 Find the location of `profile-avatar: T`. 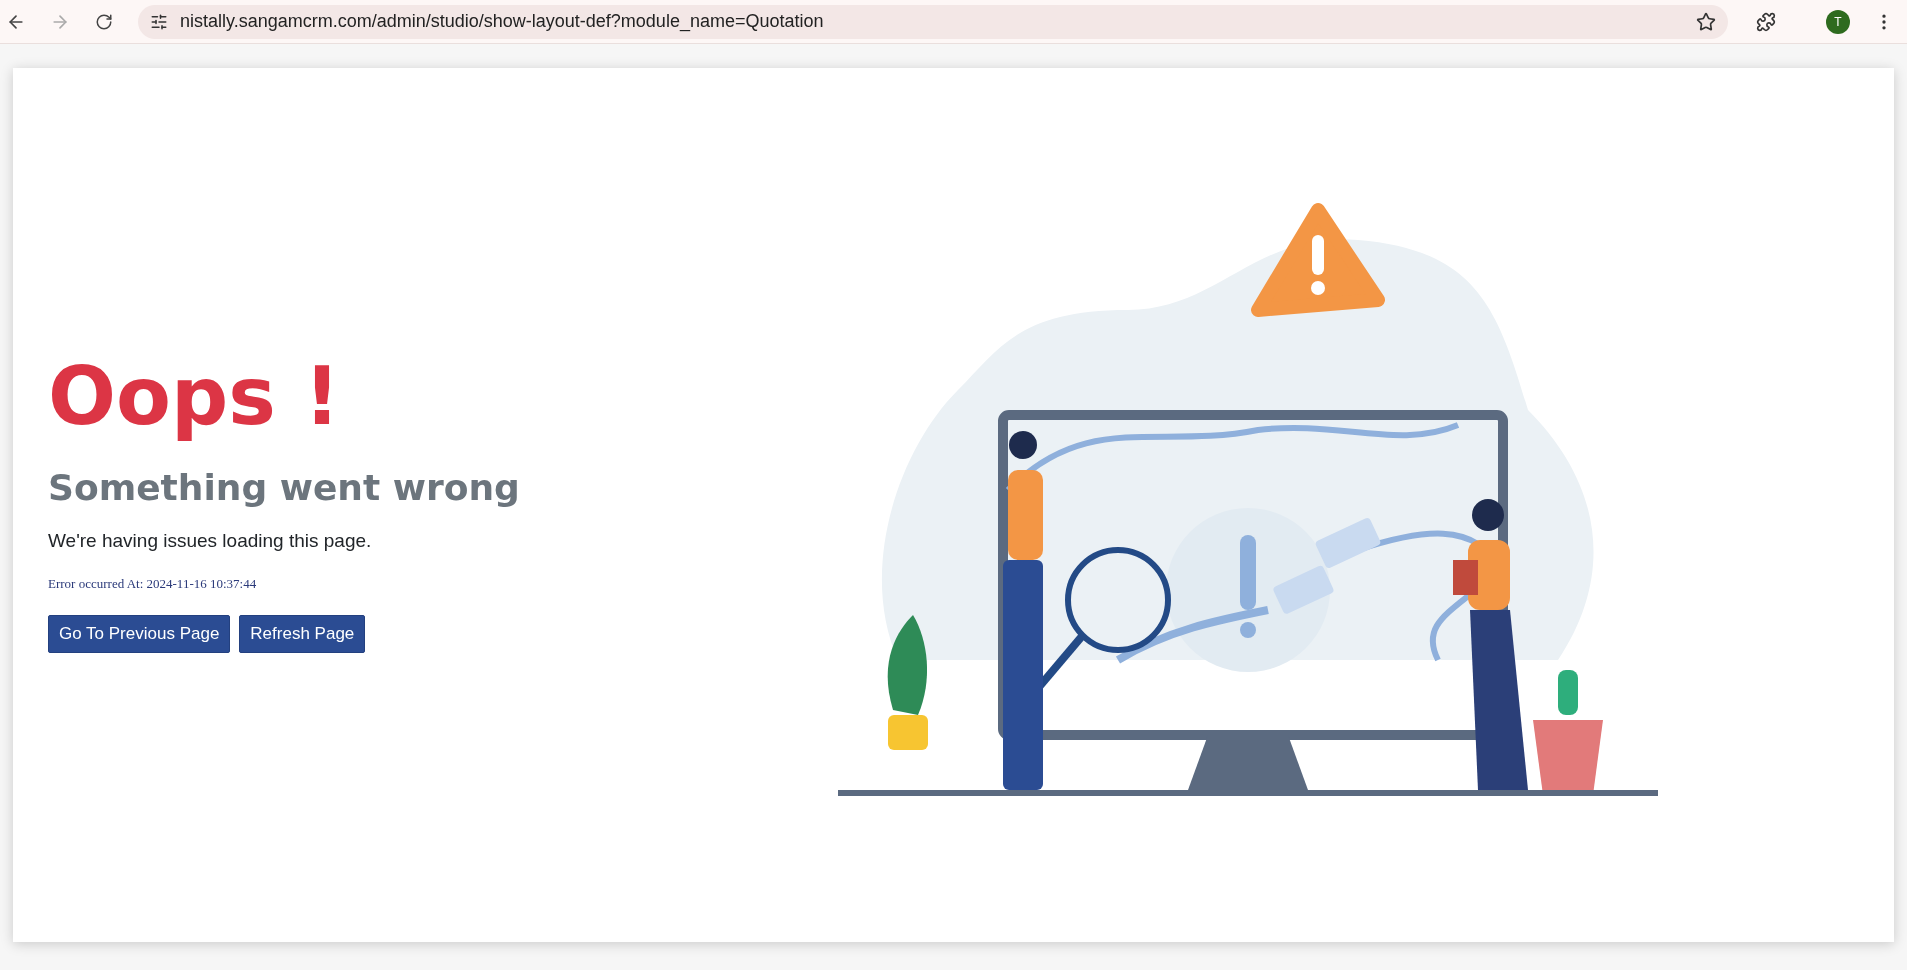

profile-avatar: T is located at coordinates (1838, 21).